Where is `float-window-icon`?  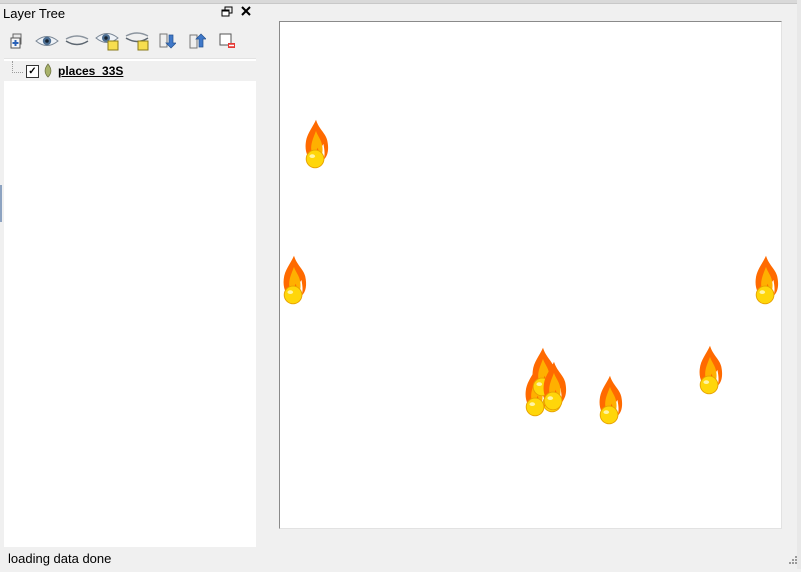 float-window-icon is located at coordinates (227, 11).